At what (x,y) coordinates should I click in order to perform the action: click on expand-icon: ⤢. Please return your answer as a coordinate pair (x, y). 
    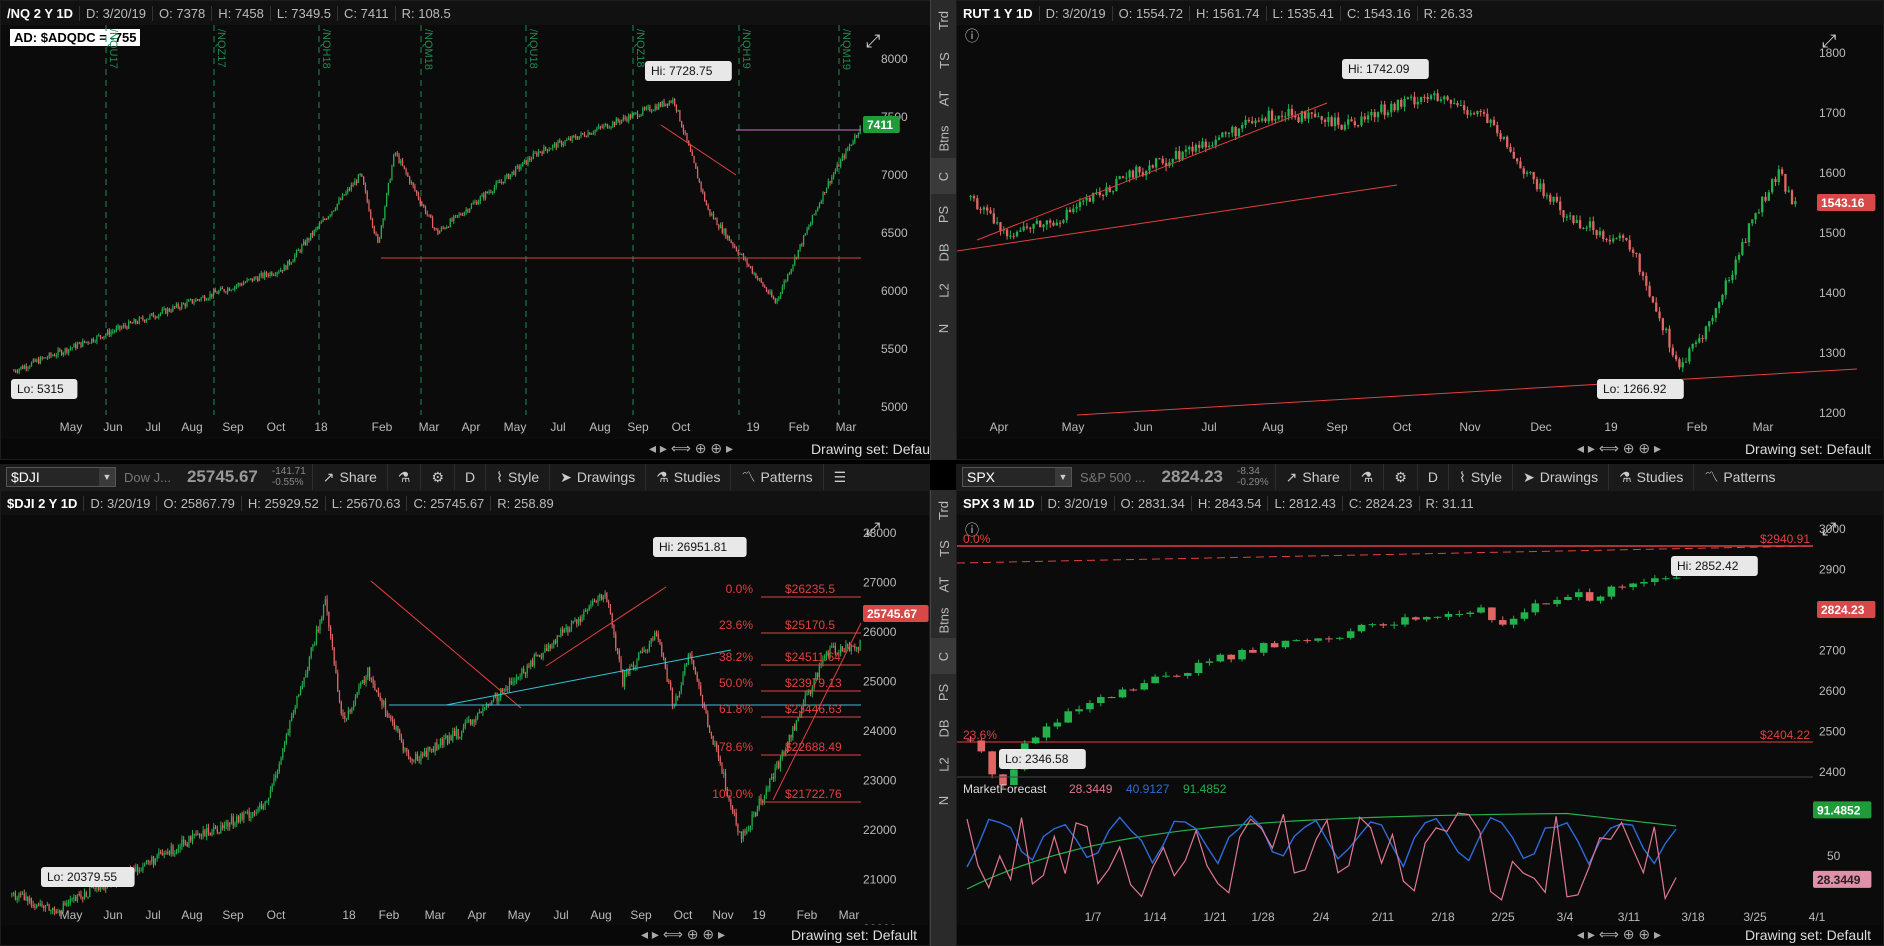
    Looking at the image, I should click on (1829, 529).